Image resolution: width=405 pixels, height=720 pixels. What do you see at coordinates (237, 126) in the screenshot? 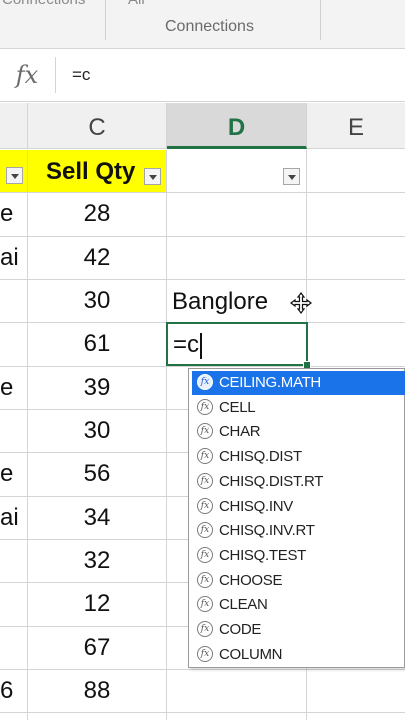
I see `column-header-d: D` at bounding box center [237, 126].